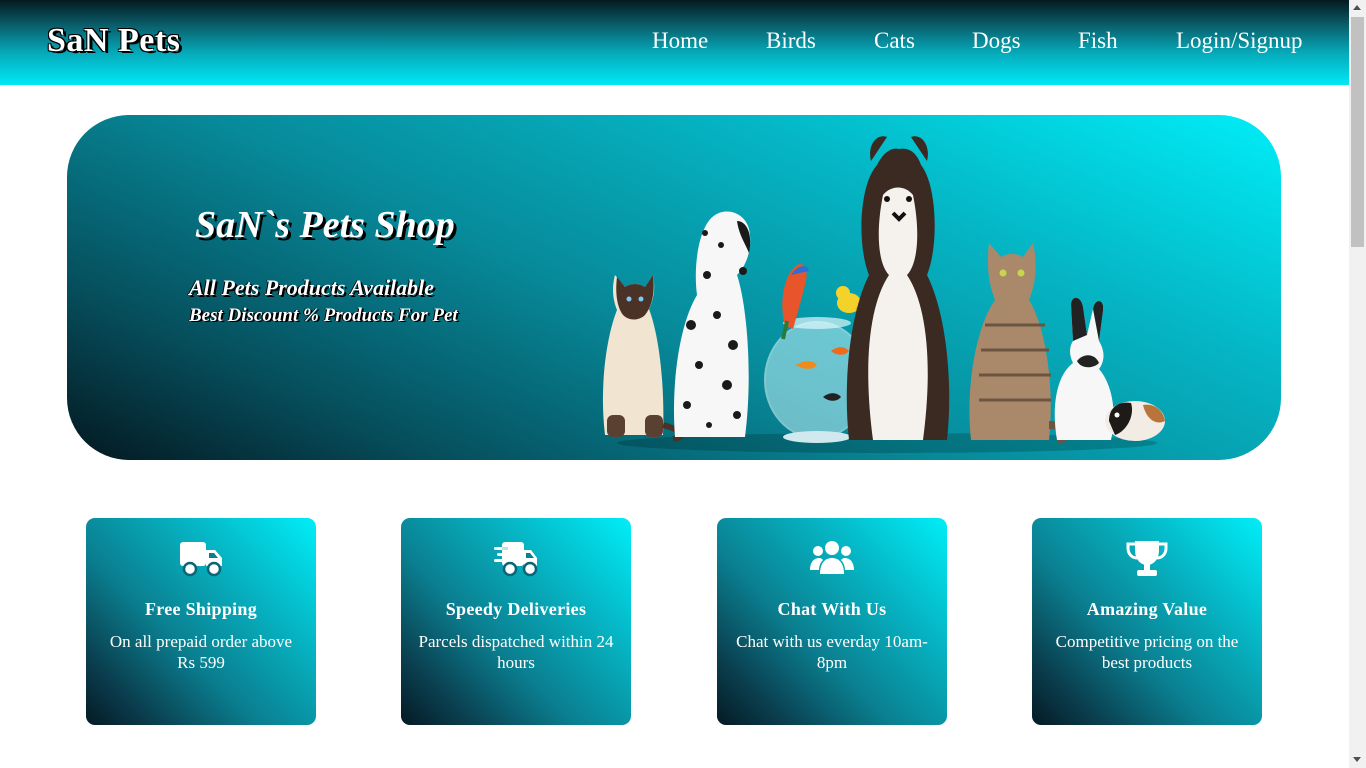 This screenshot has height=768, width=1366. I want to click on nav-link-fish: Fish, so click(1098, 41).